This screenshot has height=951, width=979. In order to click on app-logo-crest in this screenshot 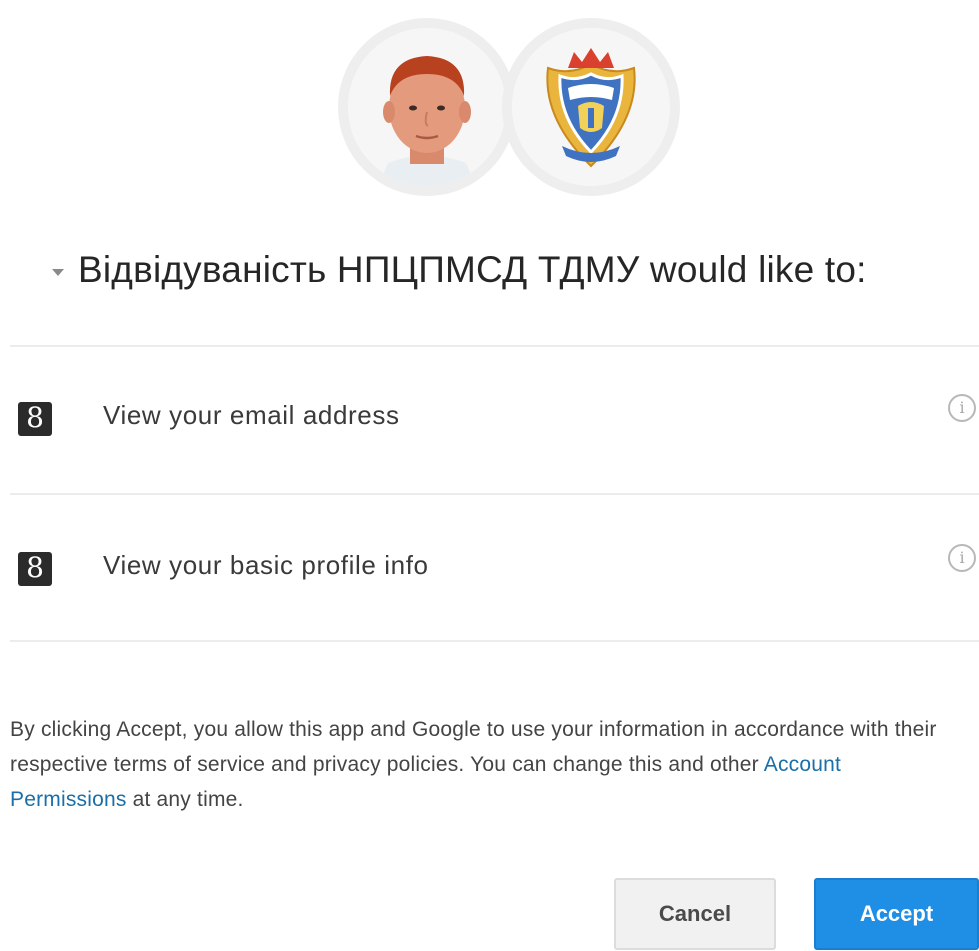, I will do `click(591, 107)`.